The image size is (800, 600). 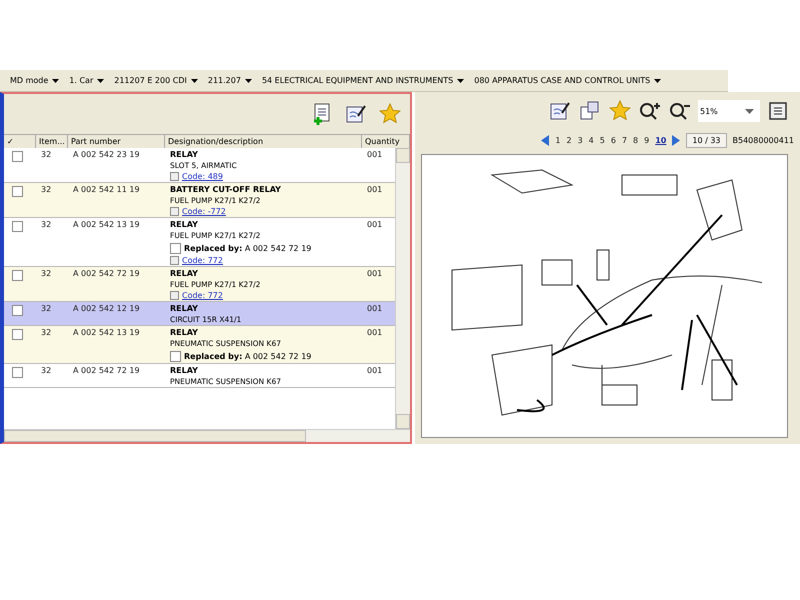 What do you see at coordinates (106, 309) in the screenshot?
I see `part-number: A 002 542 12 19` at bounding box center [106, 309].